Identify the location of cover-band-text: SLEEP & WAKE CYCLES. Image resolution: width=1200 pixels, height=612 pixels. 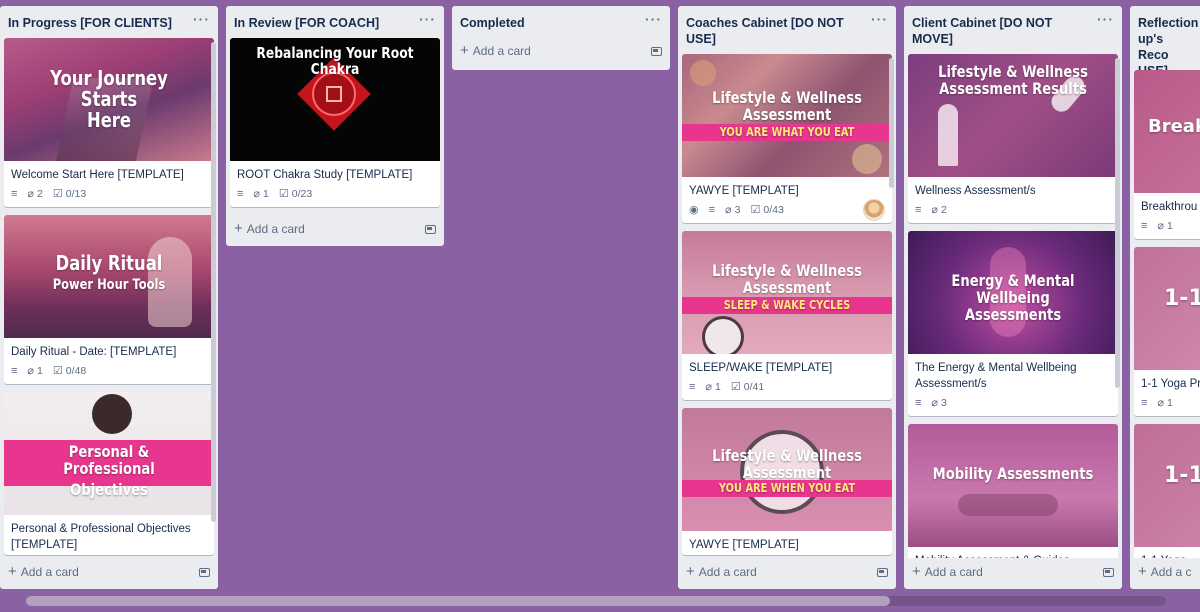
(787, 305).